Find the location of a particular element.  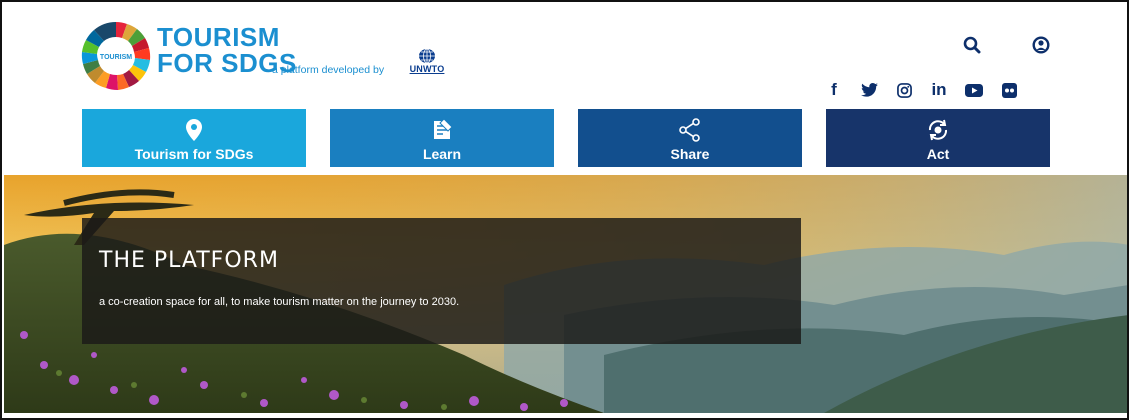

nav-tab-label: Tourism for SDGs is located at coordinates (194, 154).